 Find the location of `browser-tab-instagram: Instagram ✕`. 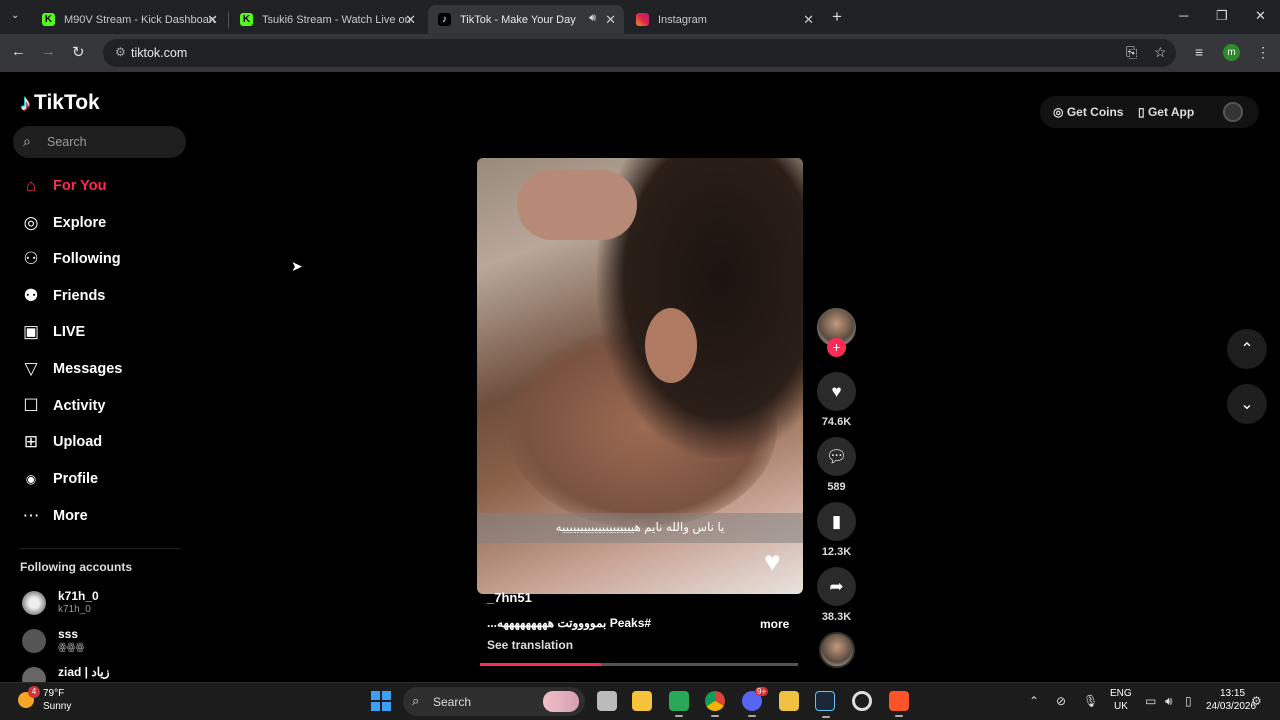

browser-tab-instagram: Instagram ✕ is located at coordinates (724, 19).